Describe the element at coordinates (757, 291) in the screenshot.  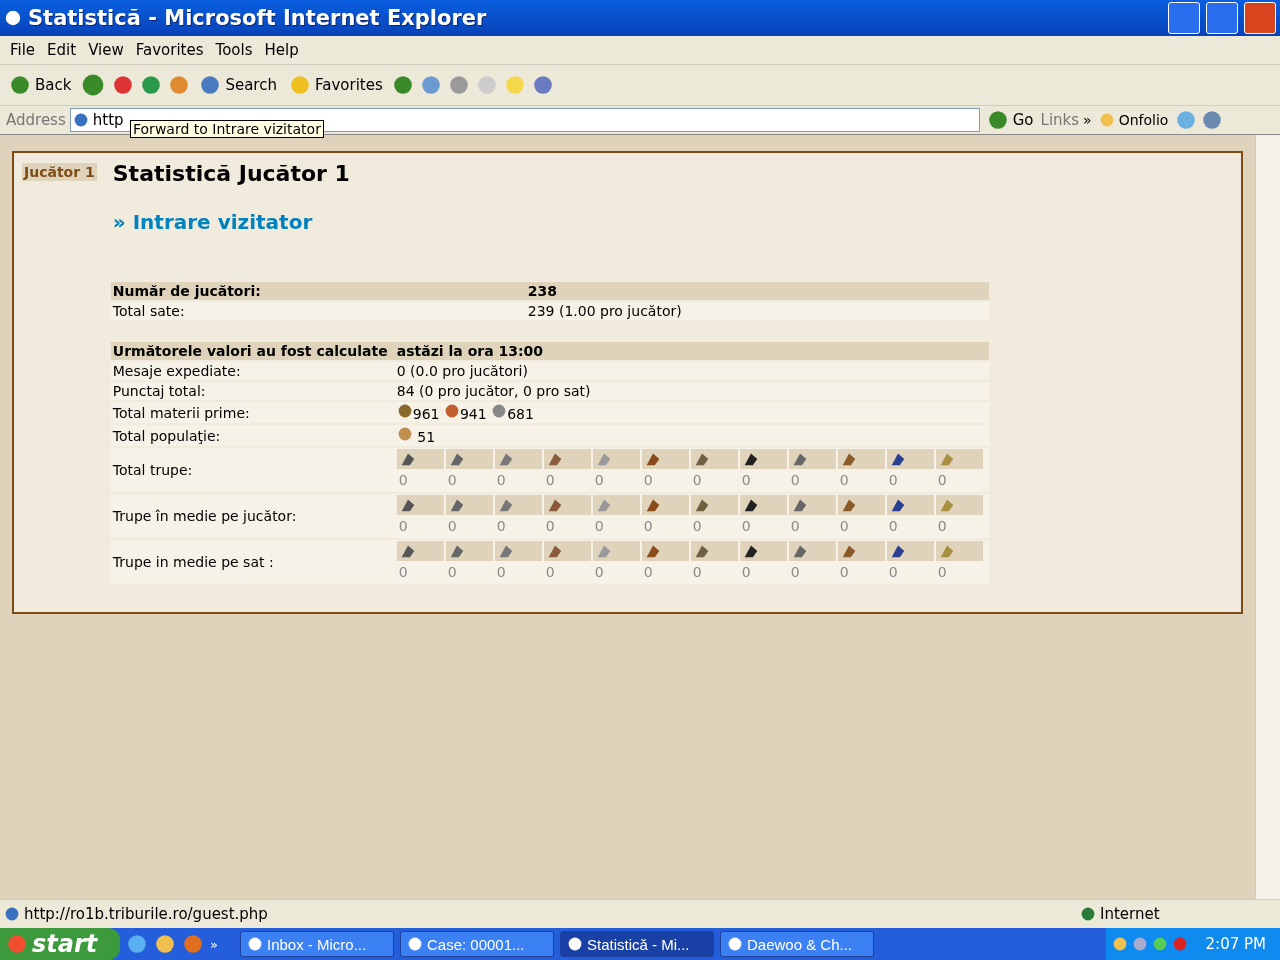
I see `table-cell: 238` at that location.